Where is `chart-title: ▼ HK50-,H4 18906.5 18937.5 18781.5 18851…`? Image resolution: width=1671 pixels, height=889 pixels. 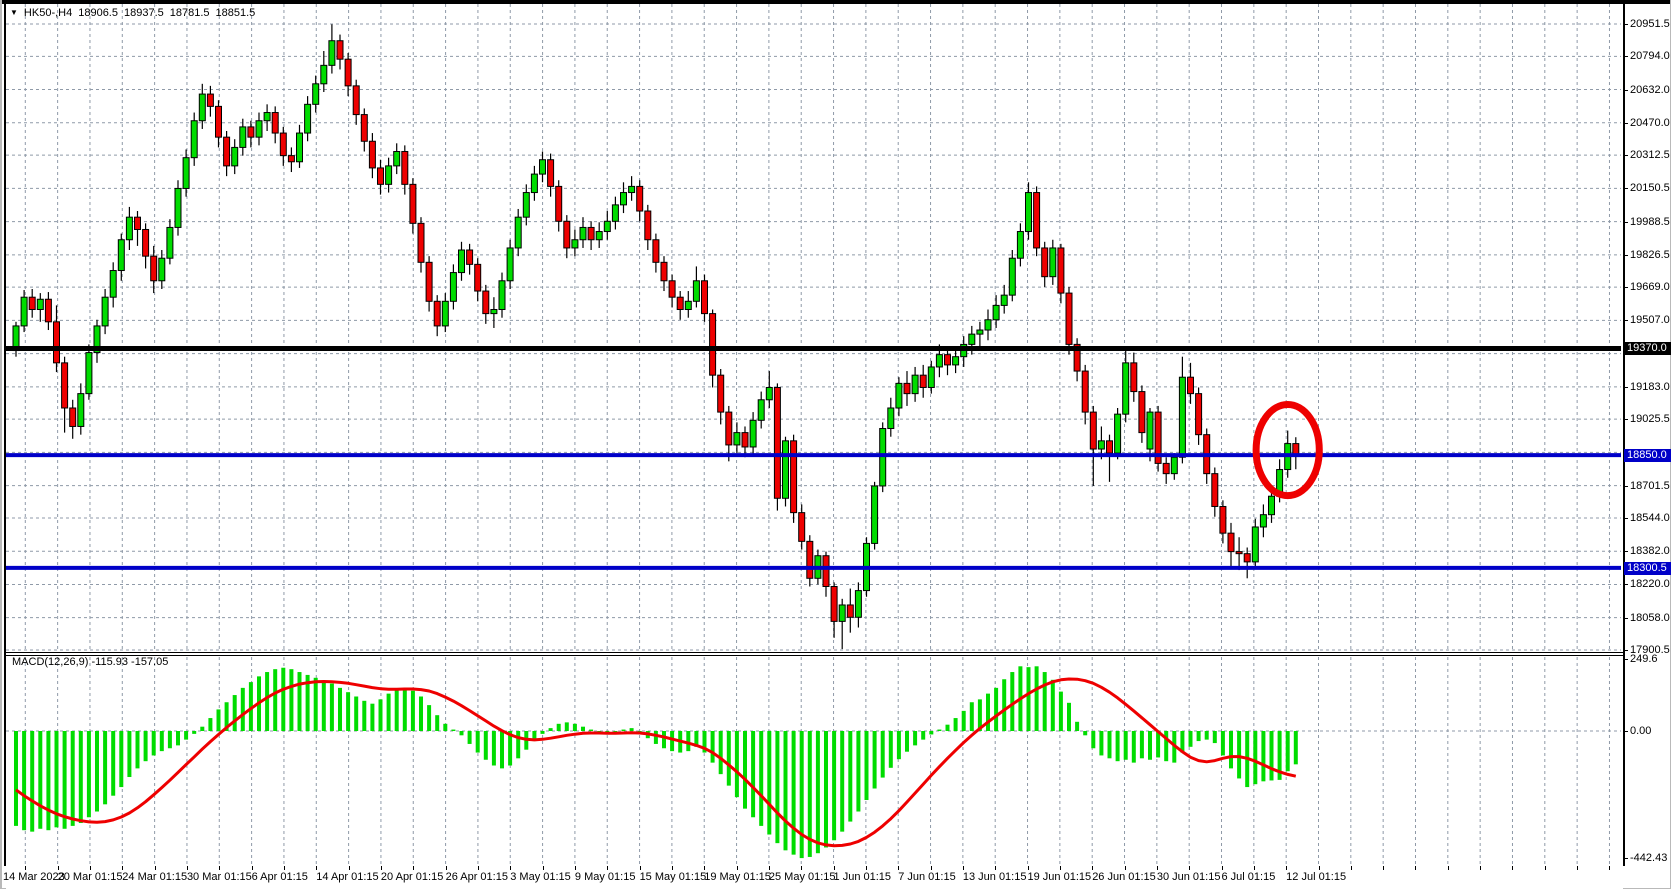 chart-title: ▼ HK50-,H4 18906.5 18937.5 18781.5 18851… is located at coordinates (132, 13).